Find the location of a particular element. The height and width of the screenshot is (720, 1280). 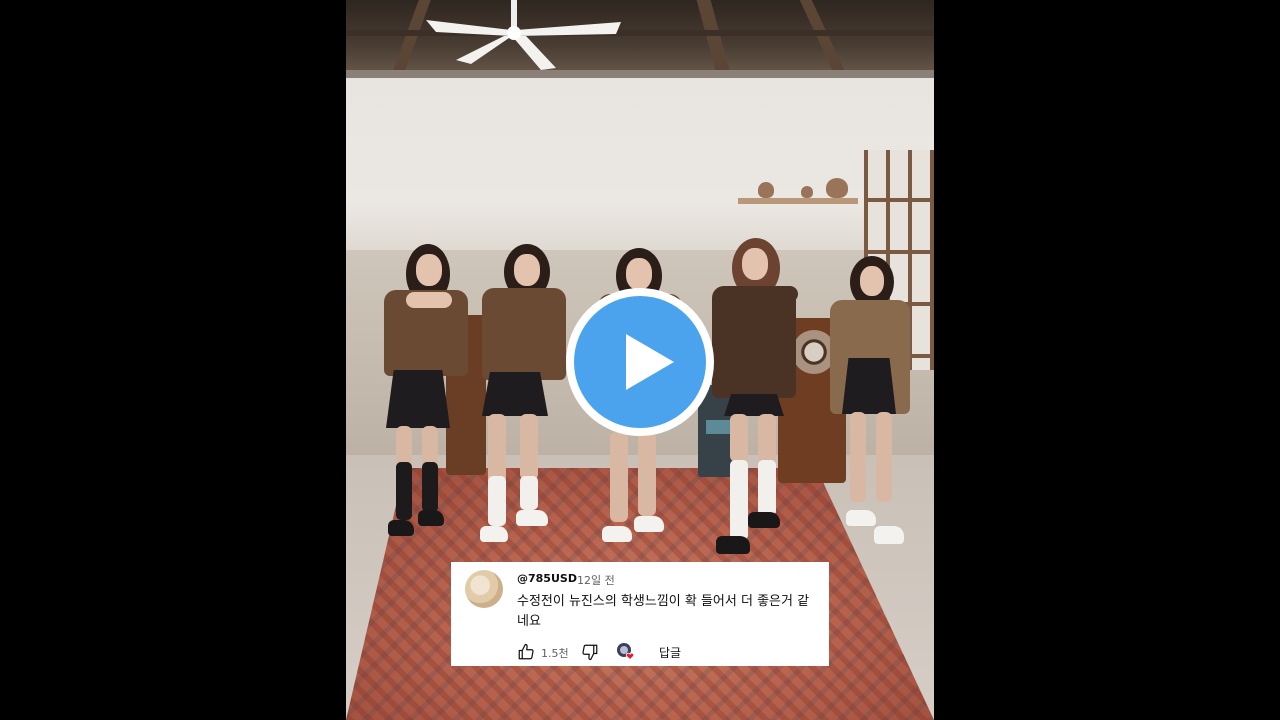

wall is located at coordinates (640, 168).